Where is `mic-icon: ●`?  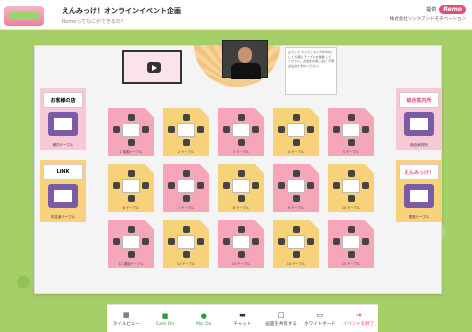
mic-icon: ● is located at coordinates (203, 315).